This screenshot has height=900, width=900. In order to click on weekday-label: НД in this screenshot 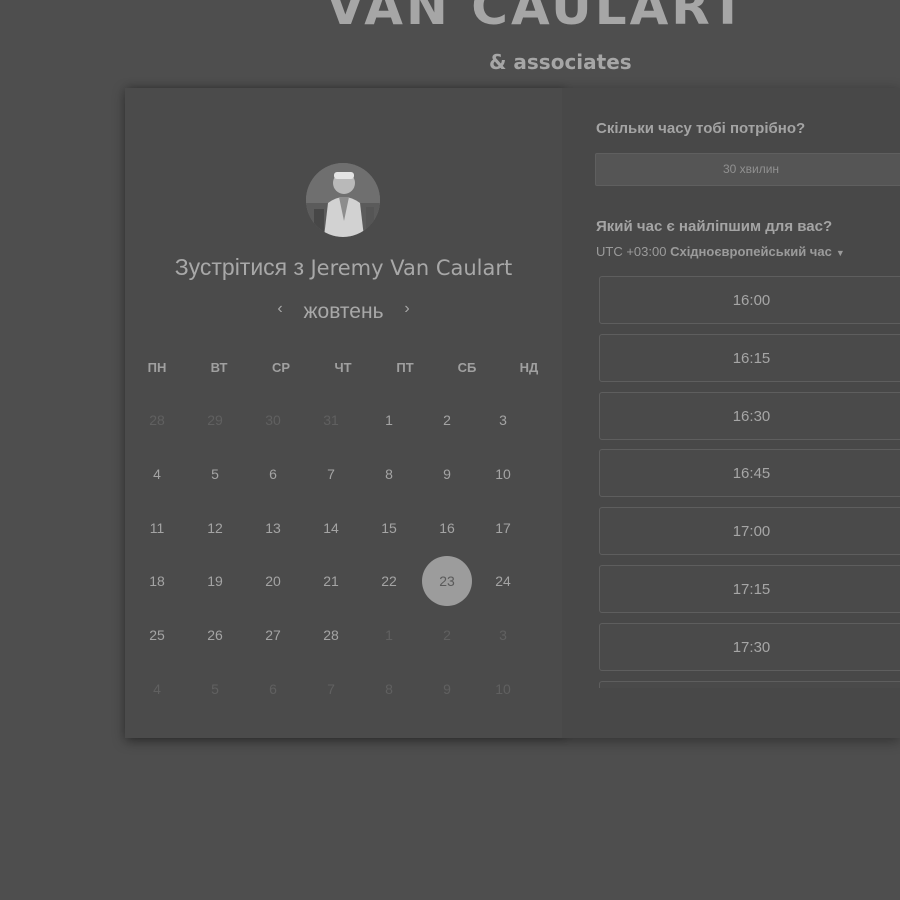, I will do `click(529, 367)`.